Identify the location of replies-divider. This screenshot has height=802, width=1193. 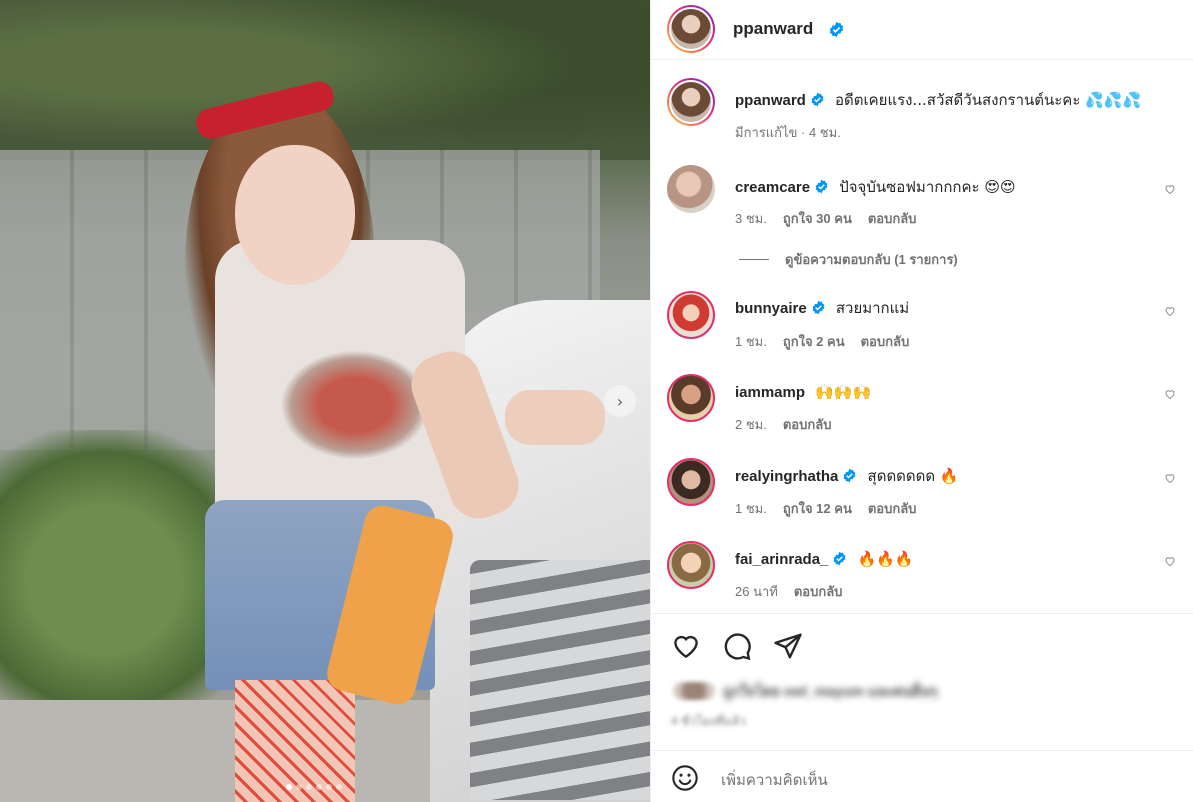
(754, 259).